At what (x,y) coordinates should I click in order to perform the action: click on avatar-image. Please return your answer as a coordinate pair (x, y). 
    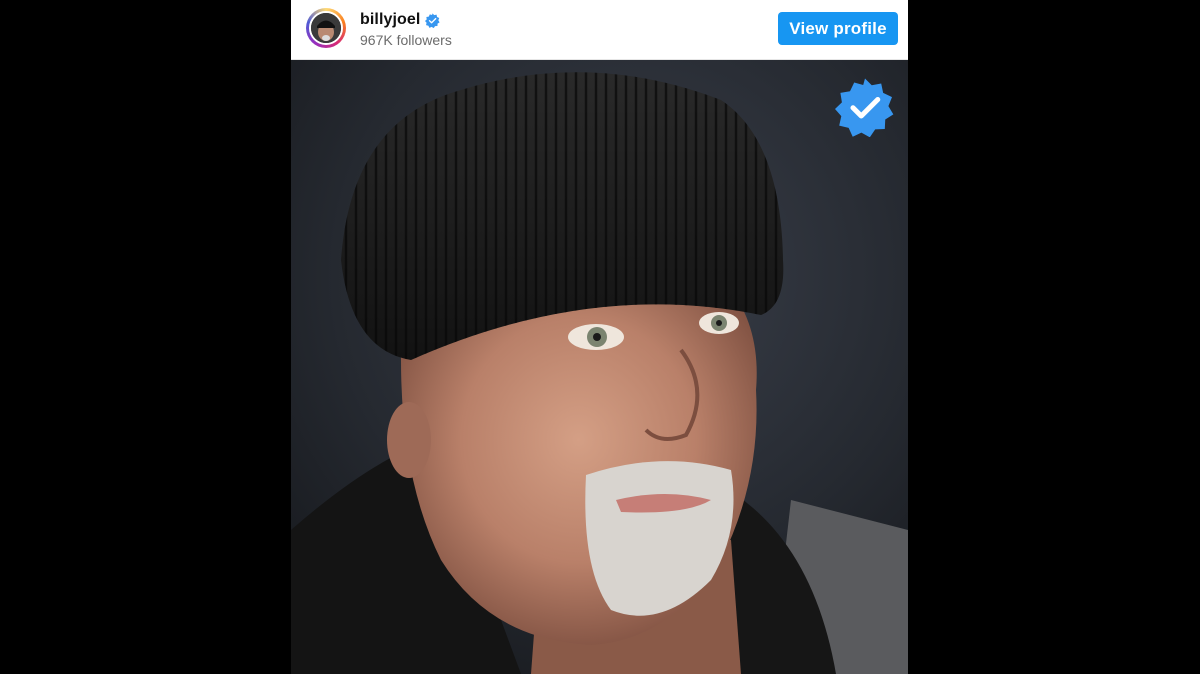
    Looking at the image, I should click on (326, 28).